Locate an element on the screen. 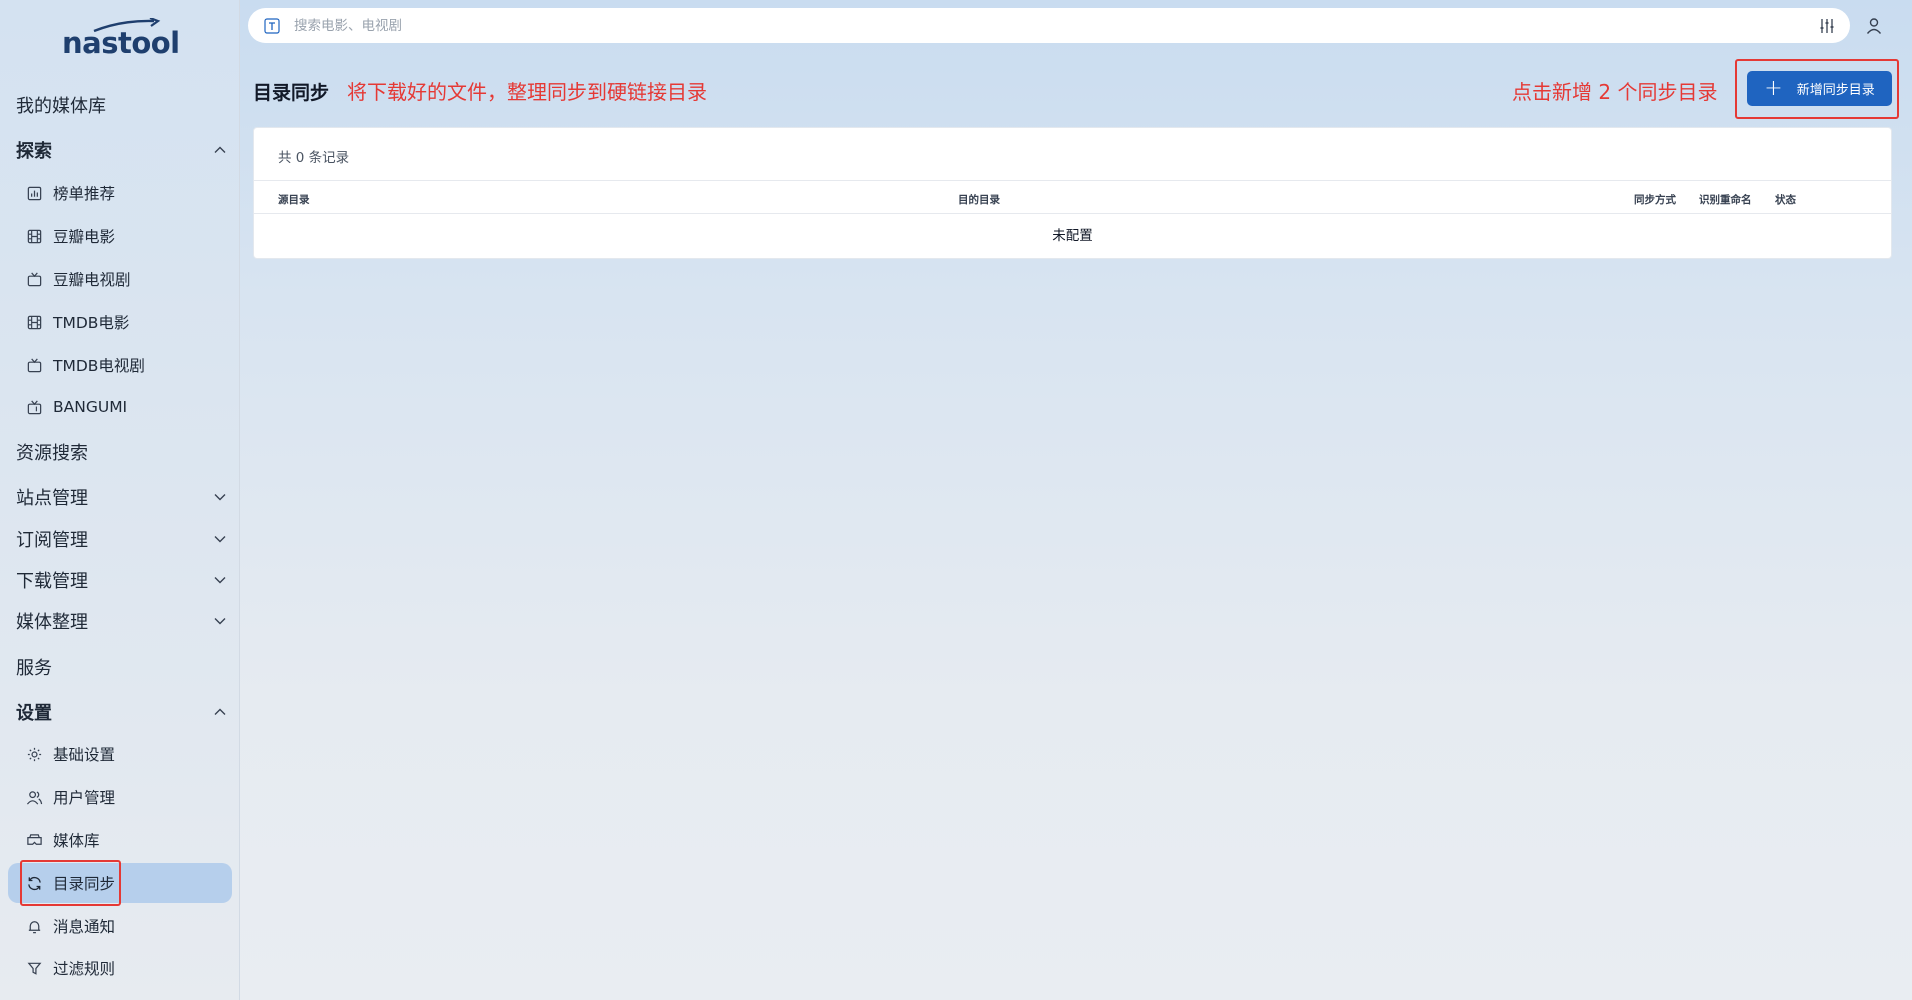 The image size is (1912, 1000). table-header: 源目录 目的目录 同步方式 识别重命名 状态 is located at coordinates (1072, 197).